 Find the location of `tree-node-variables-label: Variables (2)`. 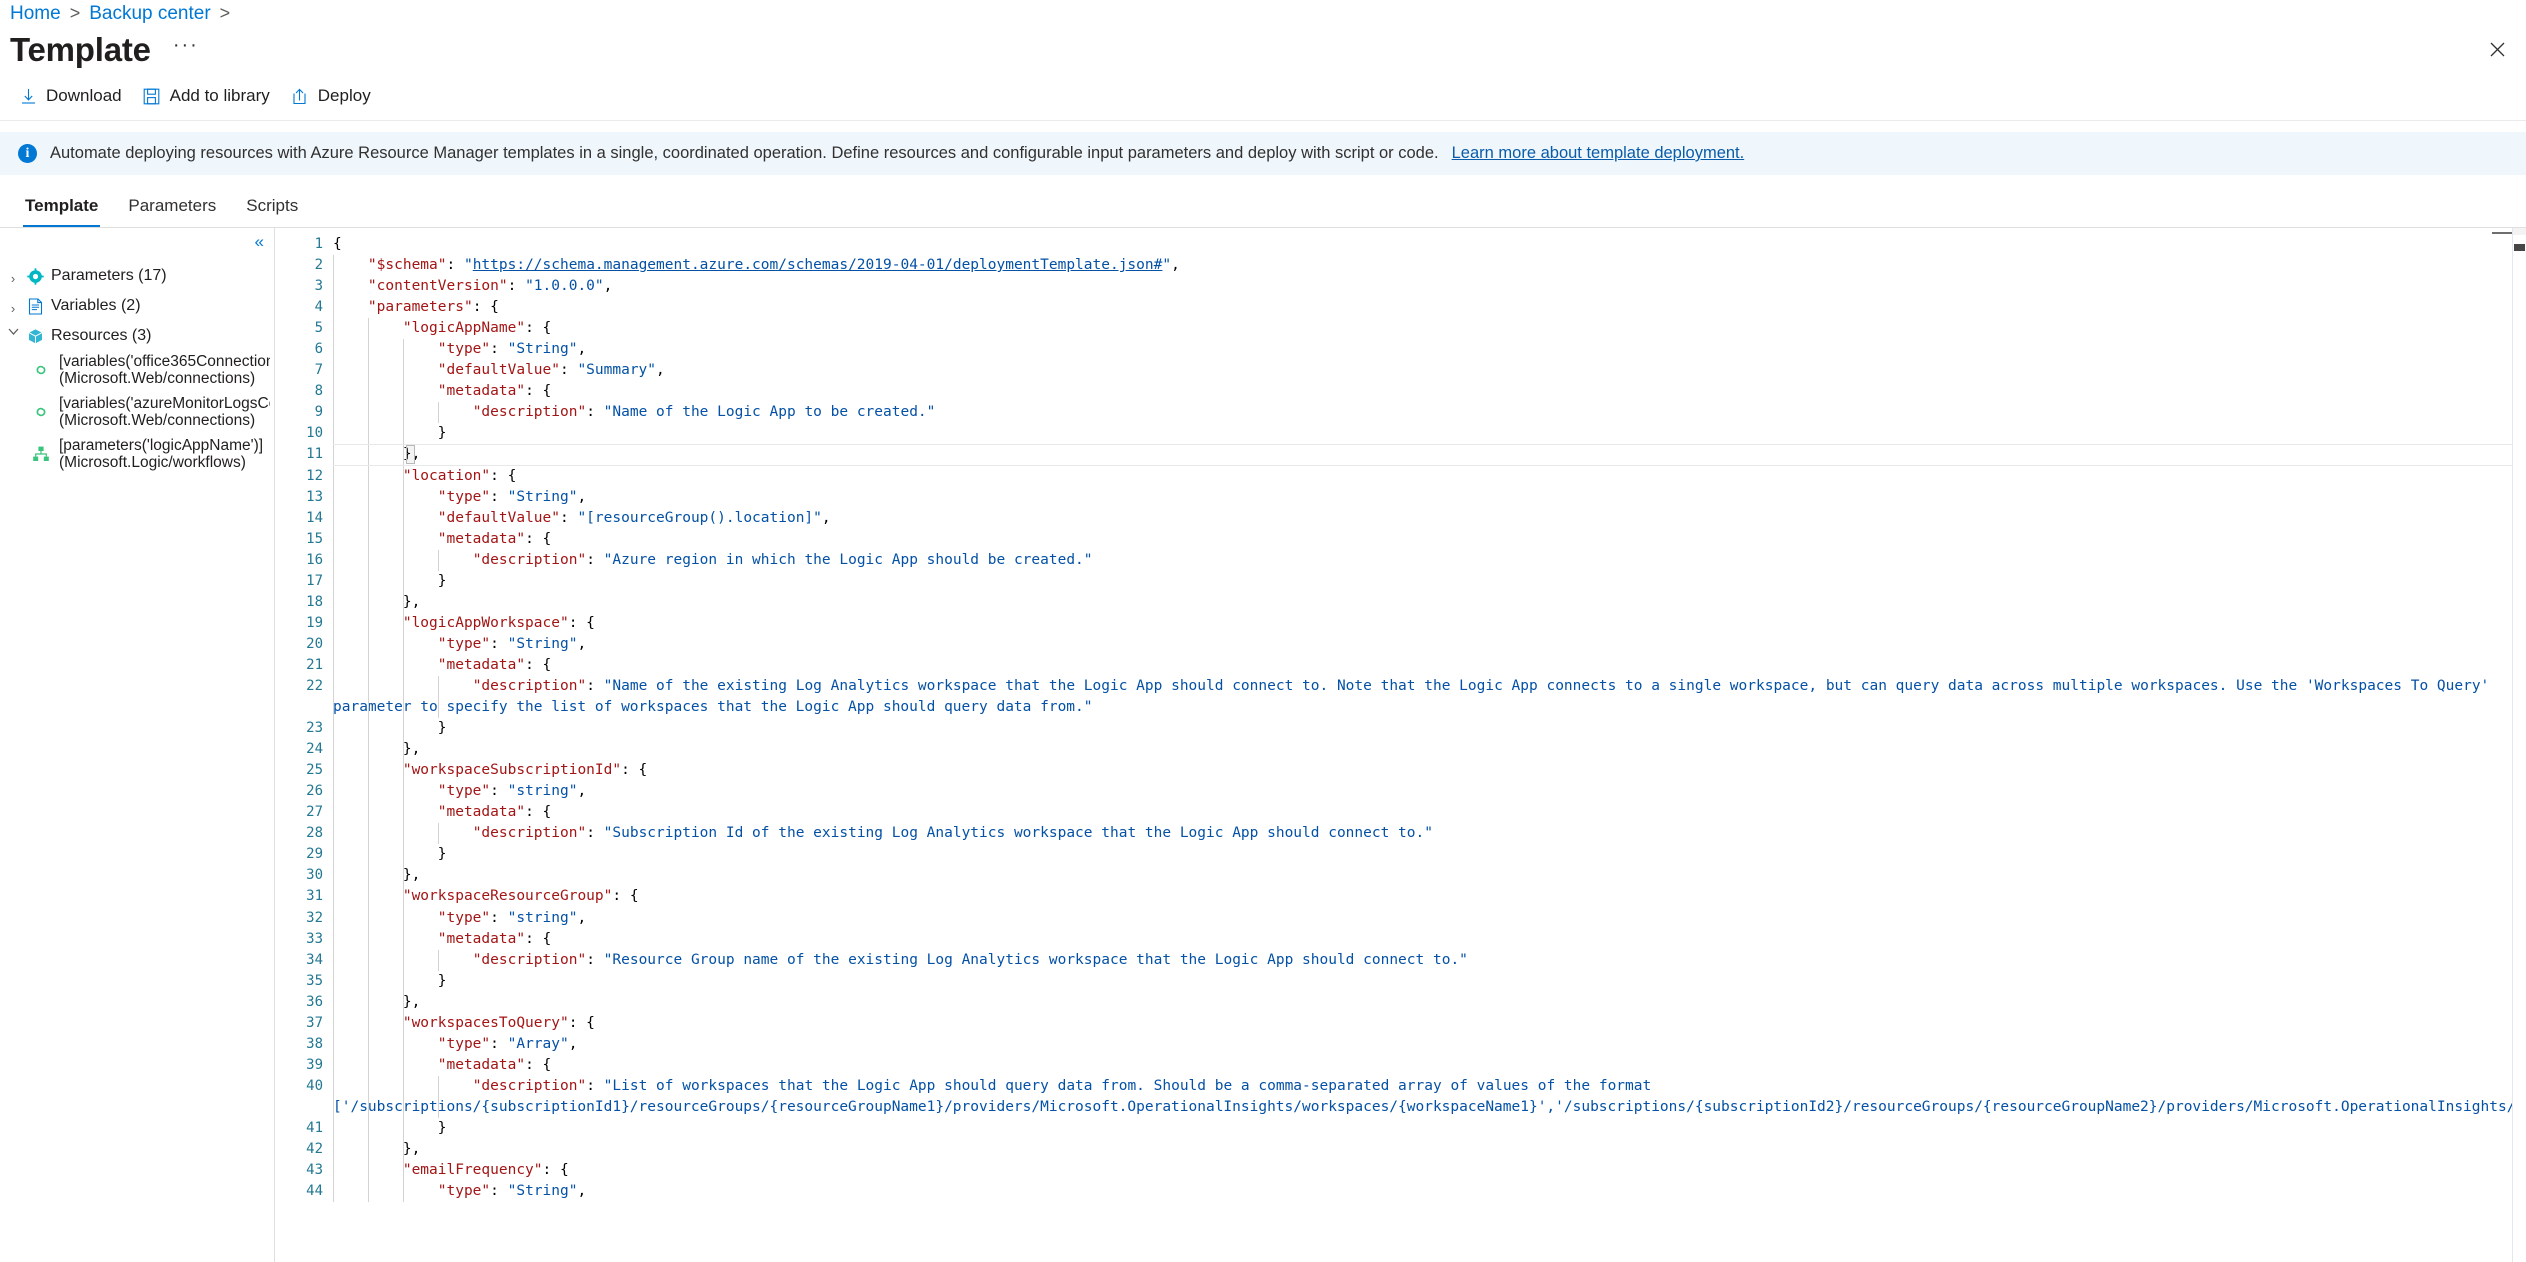

tree-node-variables-label: Variables (2) is located at coordinates (96, 305).